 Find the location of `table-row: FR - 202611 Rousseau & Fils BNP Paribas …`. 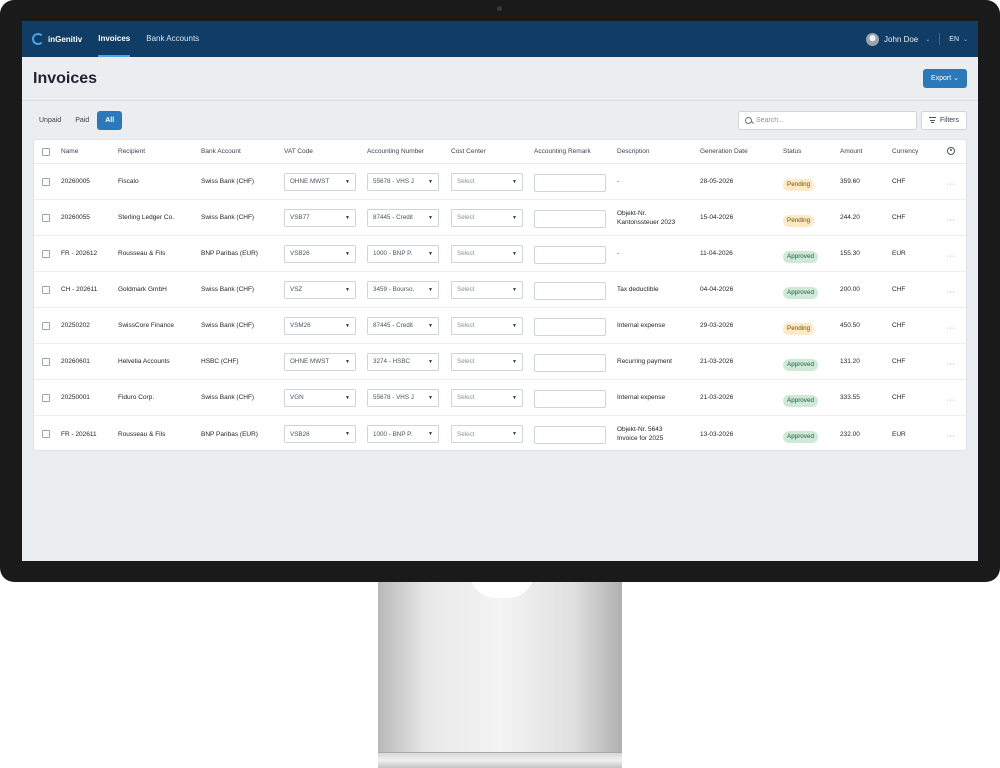

table-row: FR - 202611 Rousseau & Fils BNP Paribas … is located at coordinates (500, 434).